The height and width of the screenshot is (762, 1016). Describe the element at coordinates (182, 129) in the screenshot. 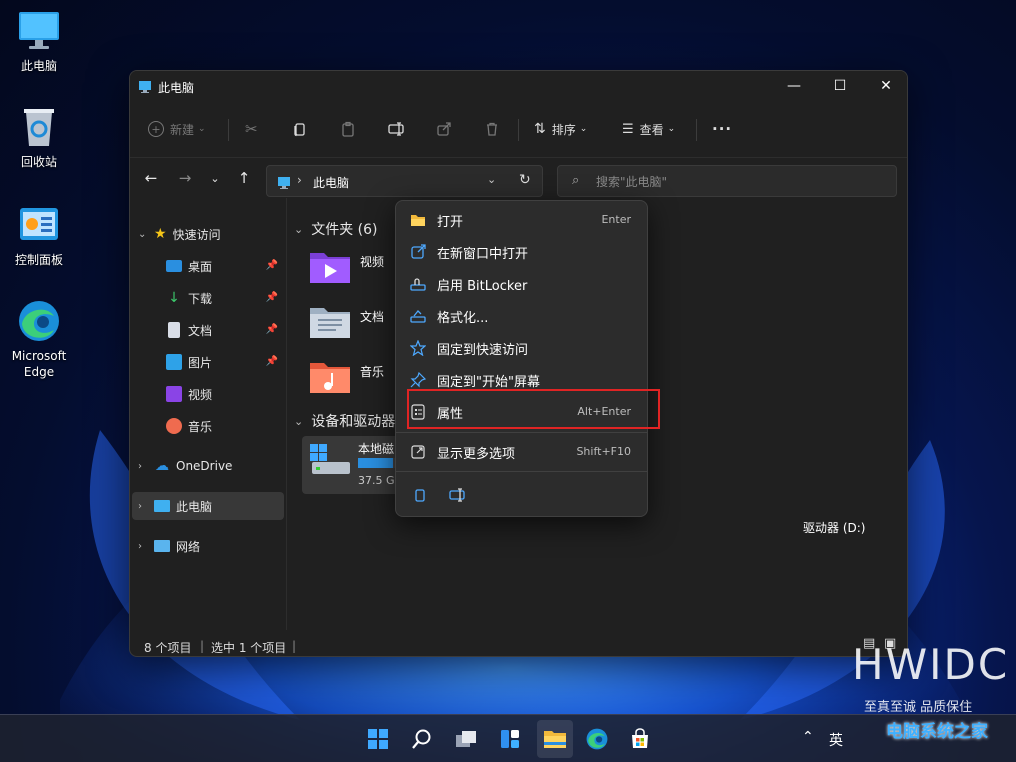

I see `new-button-label: 新建` at that location.